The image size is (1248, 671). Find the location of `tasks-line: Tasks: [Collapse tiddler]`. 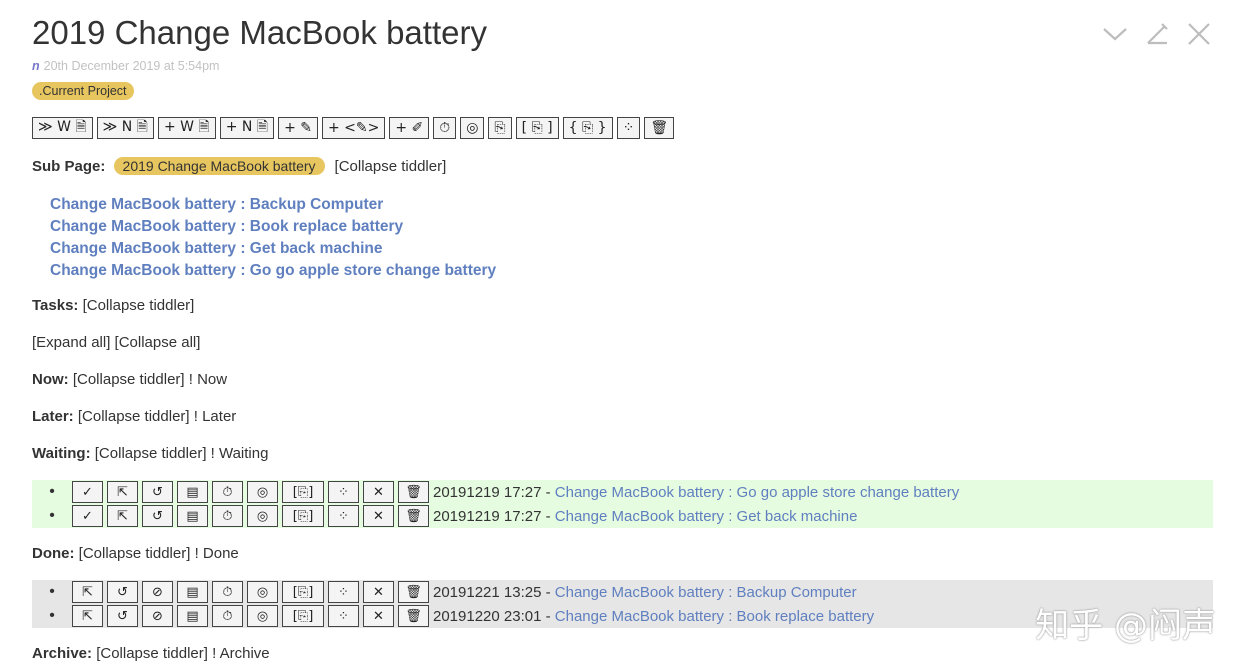

tasks-line: Tasks: [Collapse tiddler] is located at coordinates (113, 305).